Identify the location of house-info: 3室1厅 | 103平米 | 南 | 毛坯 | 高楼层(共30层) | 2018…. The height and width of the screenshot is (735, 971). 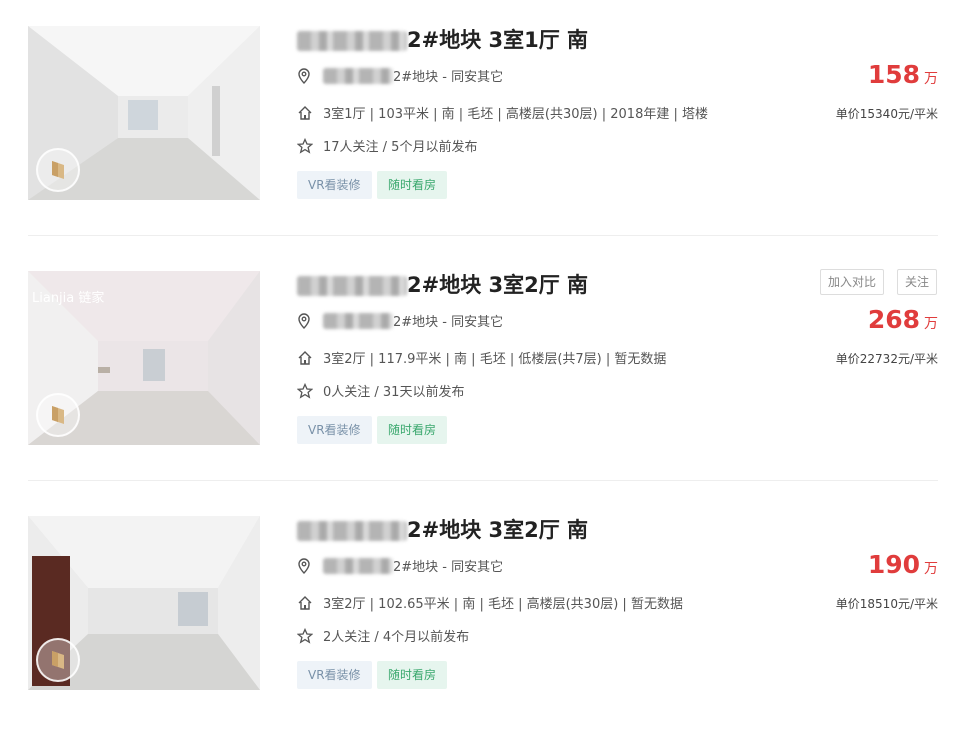
(515, 114).